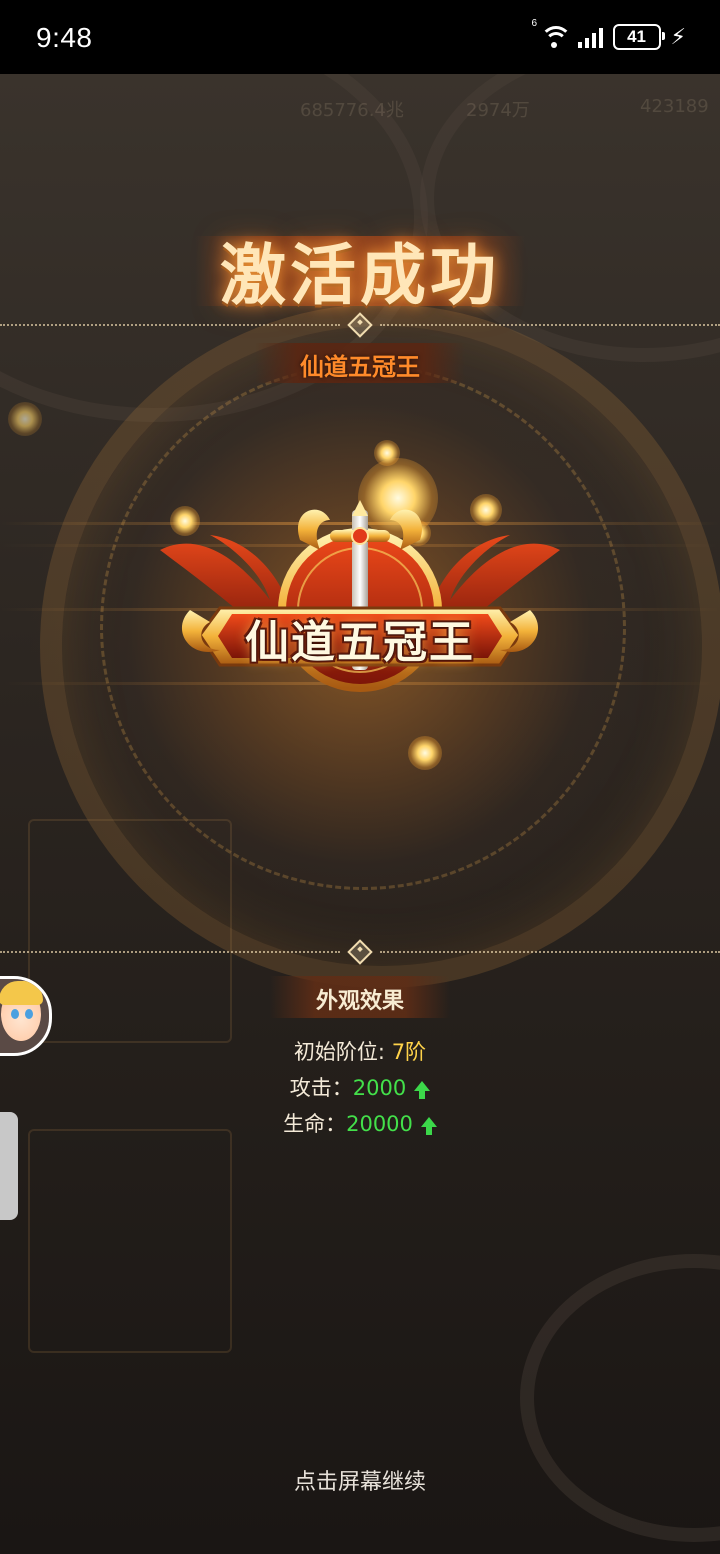 This screenshot has width=720, height=1554. I want to click on title-emblem: 仙道五冠王, so click(360, 600).